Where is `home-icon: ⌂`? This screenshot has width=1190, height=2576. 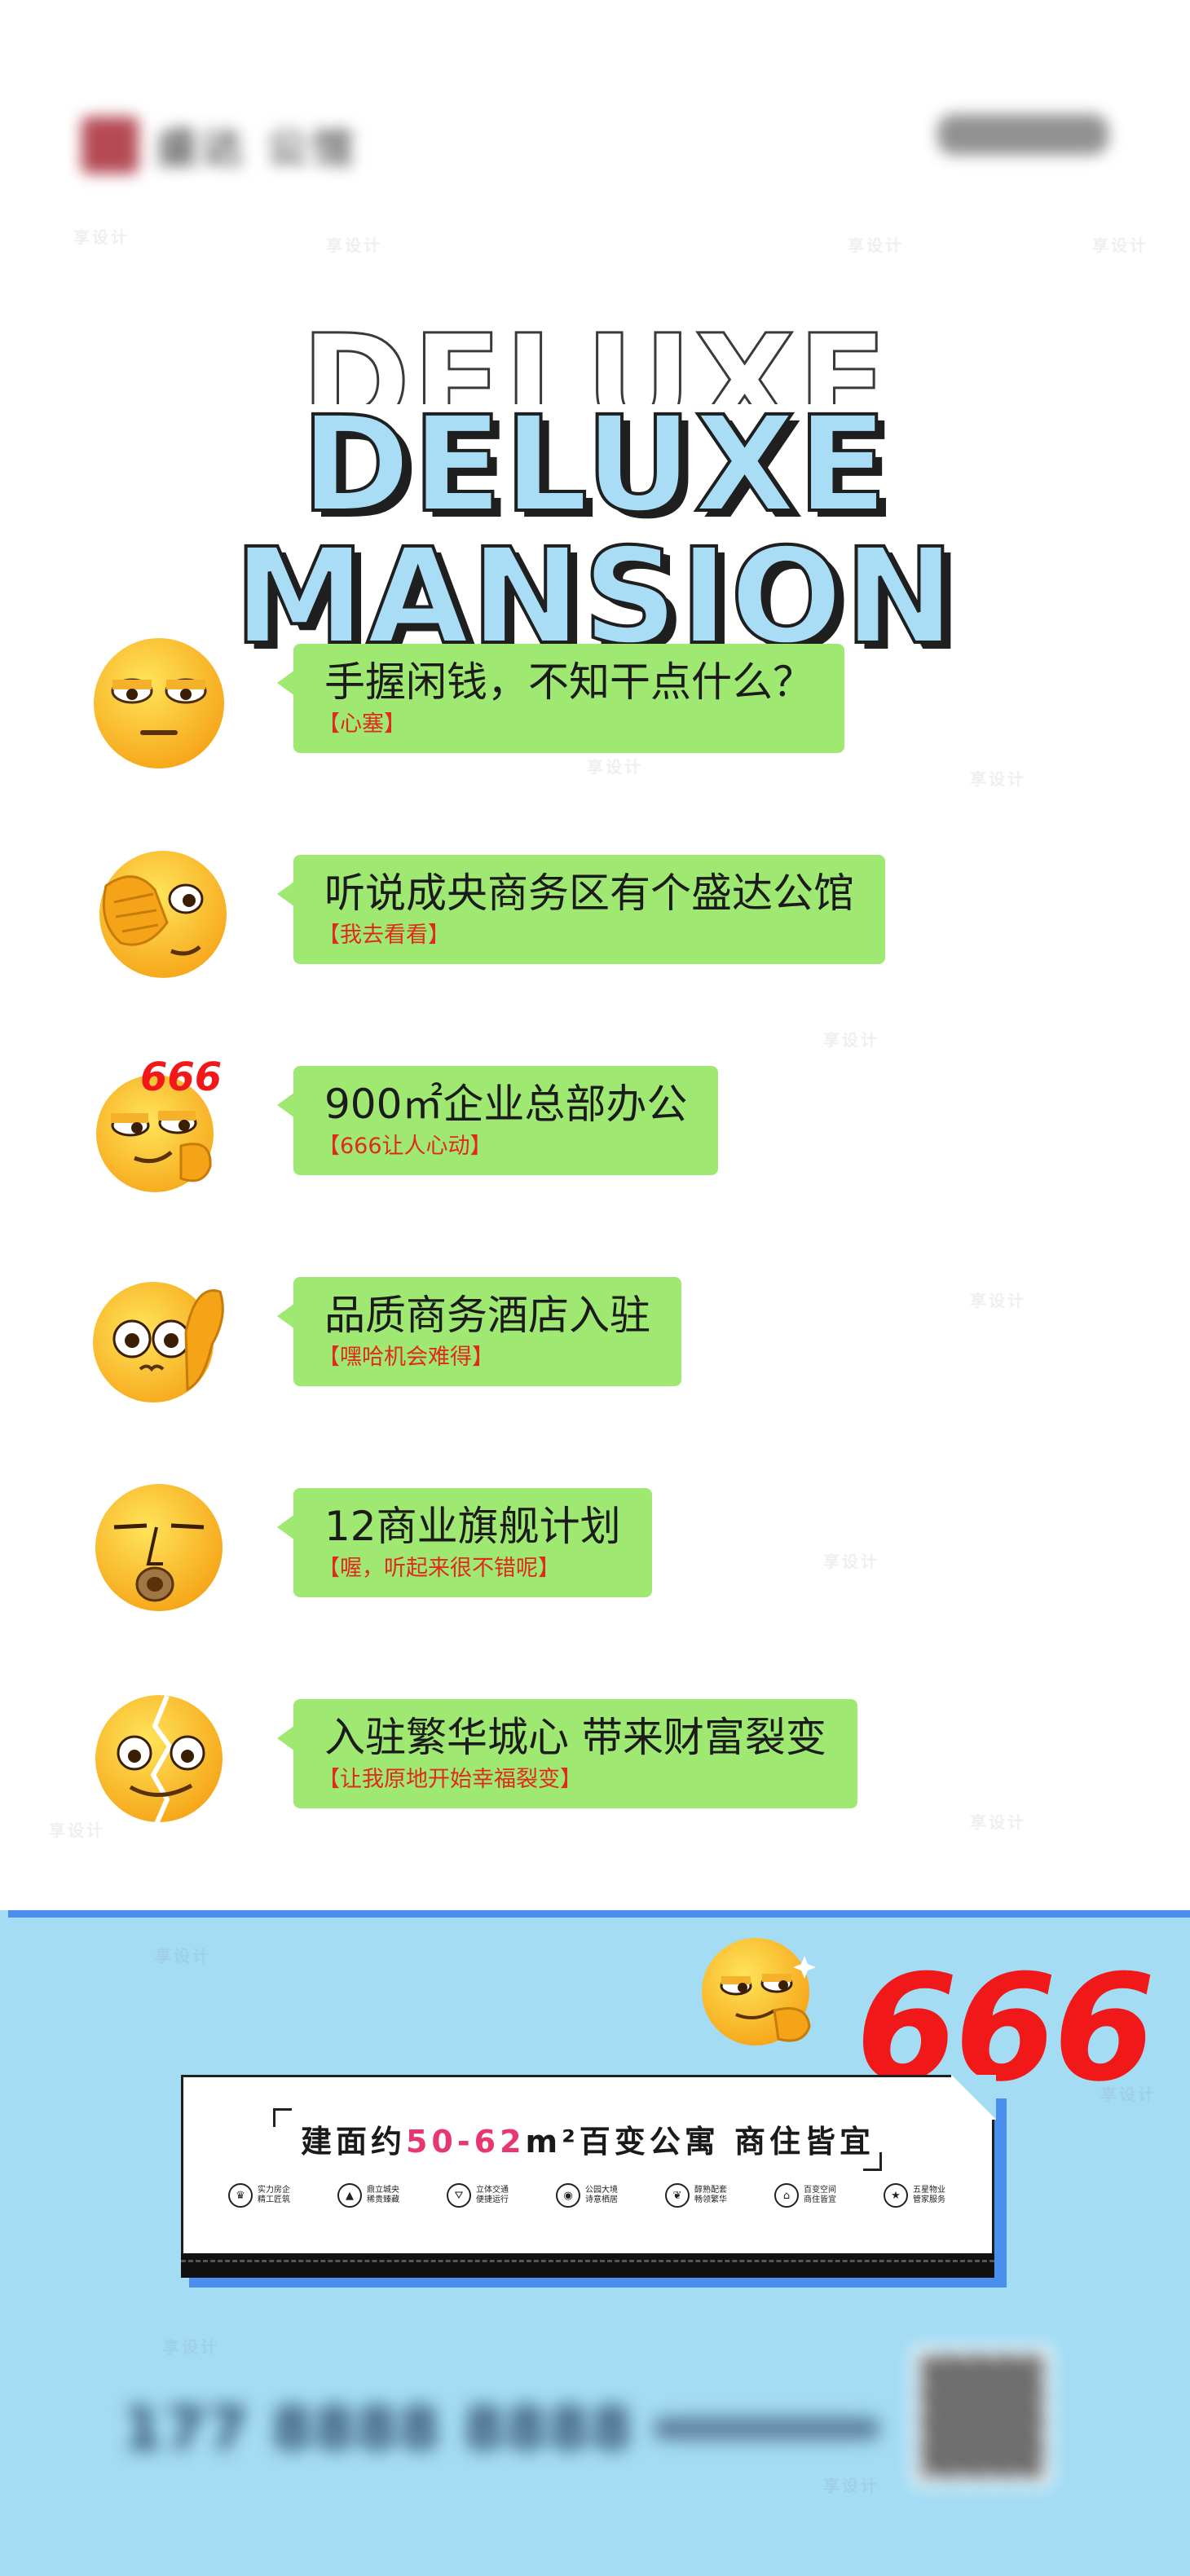 home-icon: ⌂ is located at coordinates (787, 2195).